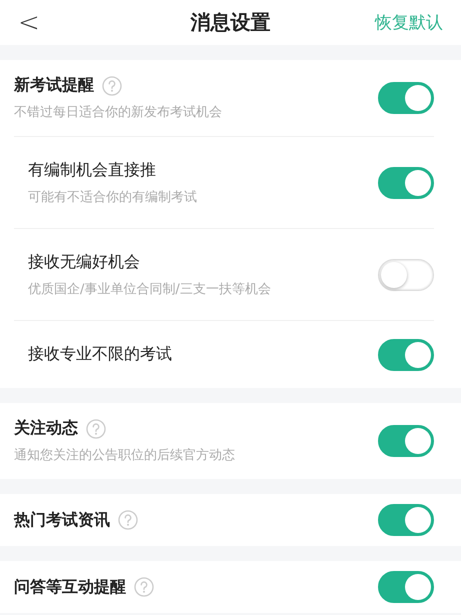 This screenshot has height=615, width=461. Describe the element at coordinates (112, 197) in the screenshot. I see `setting-description: 可能有不适合你的有编制考试` at that location.